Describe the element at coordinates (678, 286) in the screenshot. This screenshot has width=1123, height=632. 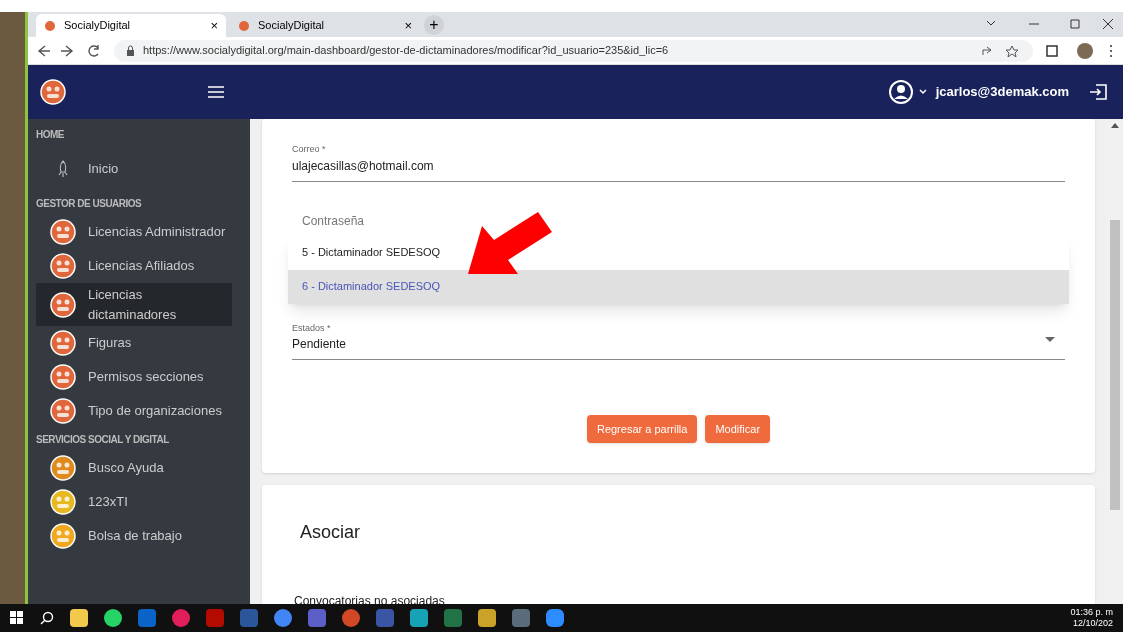
I see `dropdown-option: 6 - Dictaminador SEDESOQ` at that location.